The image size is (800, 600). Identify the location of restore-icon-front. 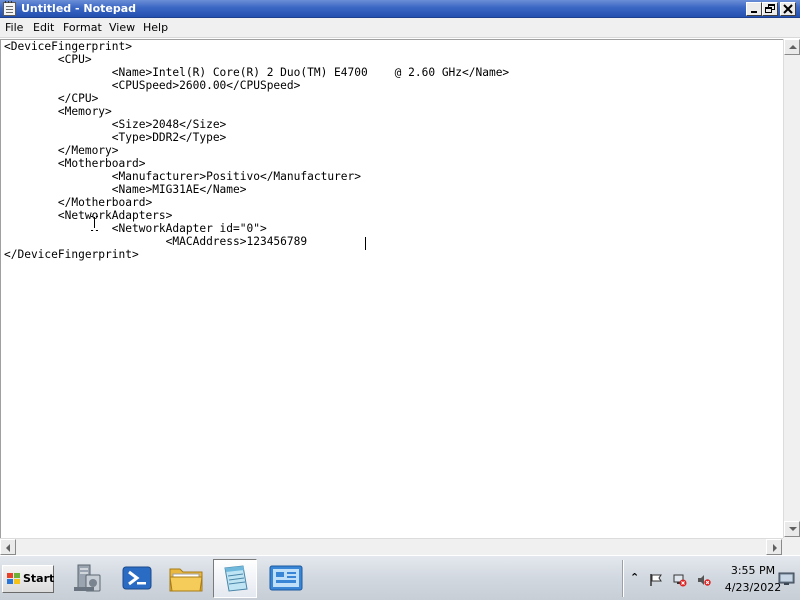
(768, 10).